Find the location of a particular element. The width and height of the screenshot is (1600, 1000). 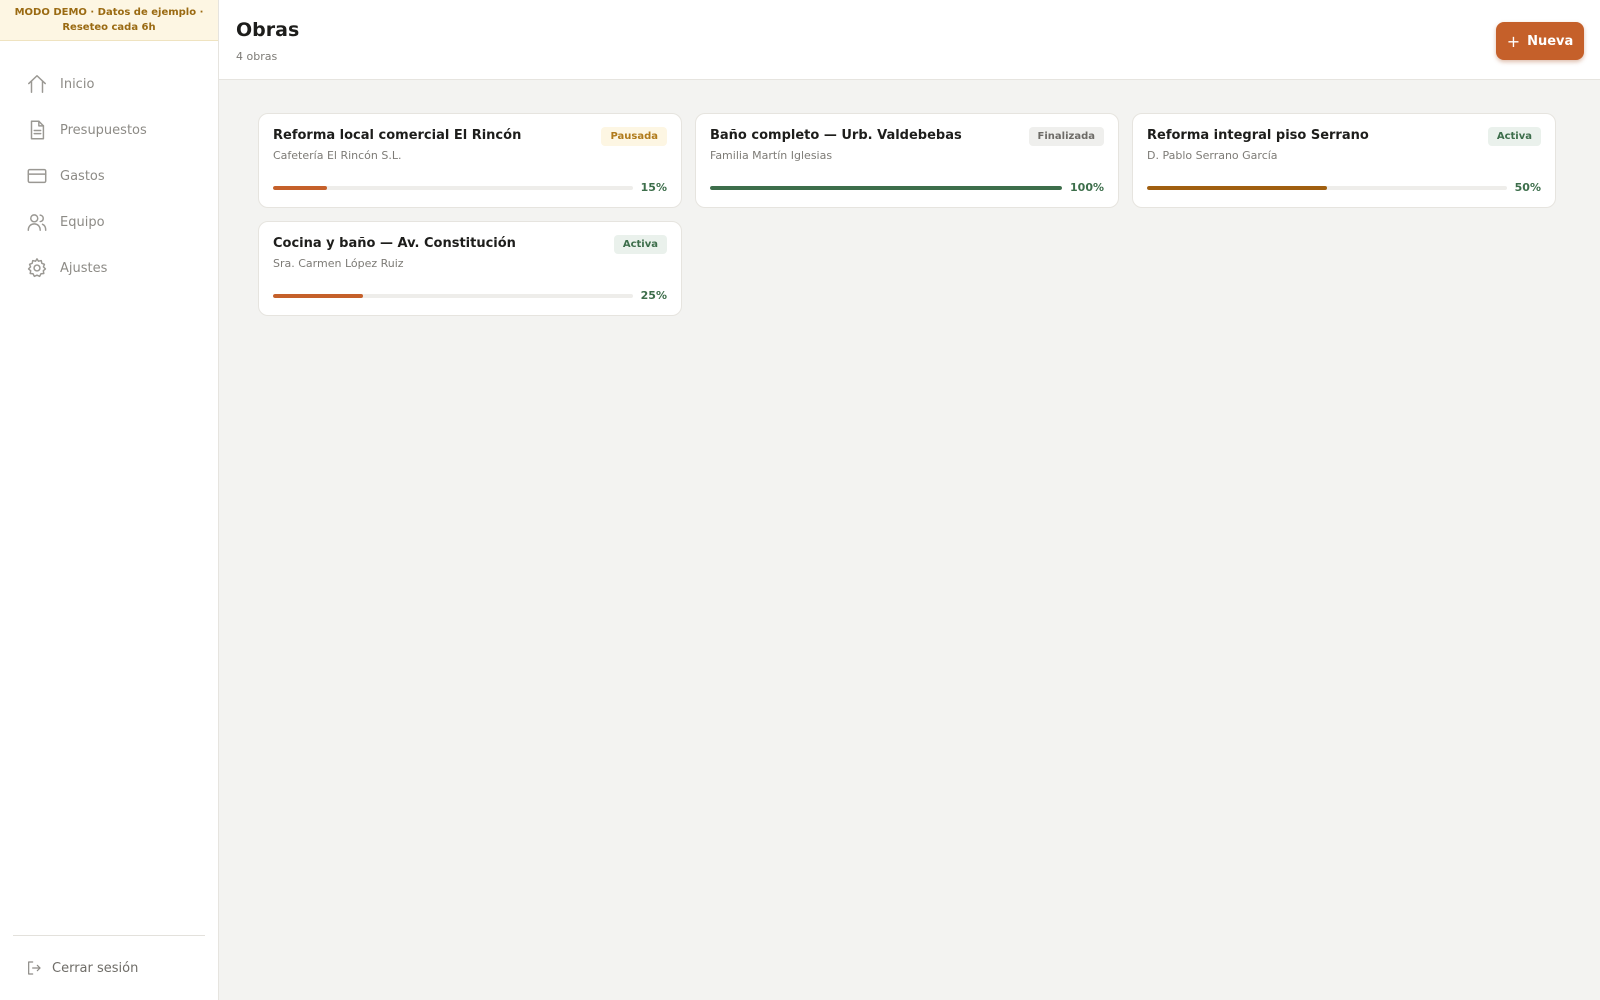

progress-row: 25% is located at coordinates (470, 295).